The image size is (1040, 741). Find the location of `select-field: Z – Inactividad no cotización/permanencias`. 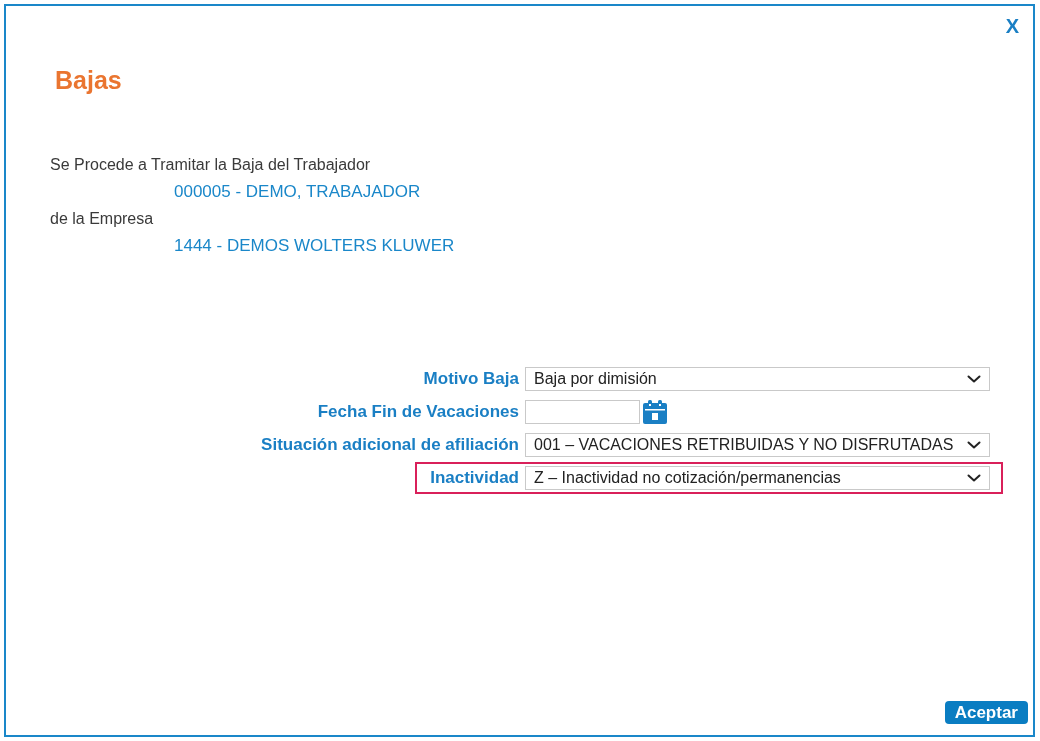

select-field: Z – Inactividad no cotización/permanencias is located at coordinates (757, 478).